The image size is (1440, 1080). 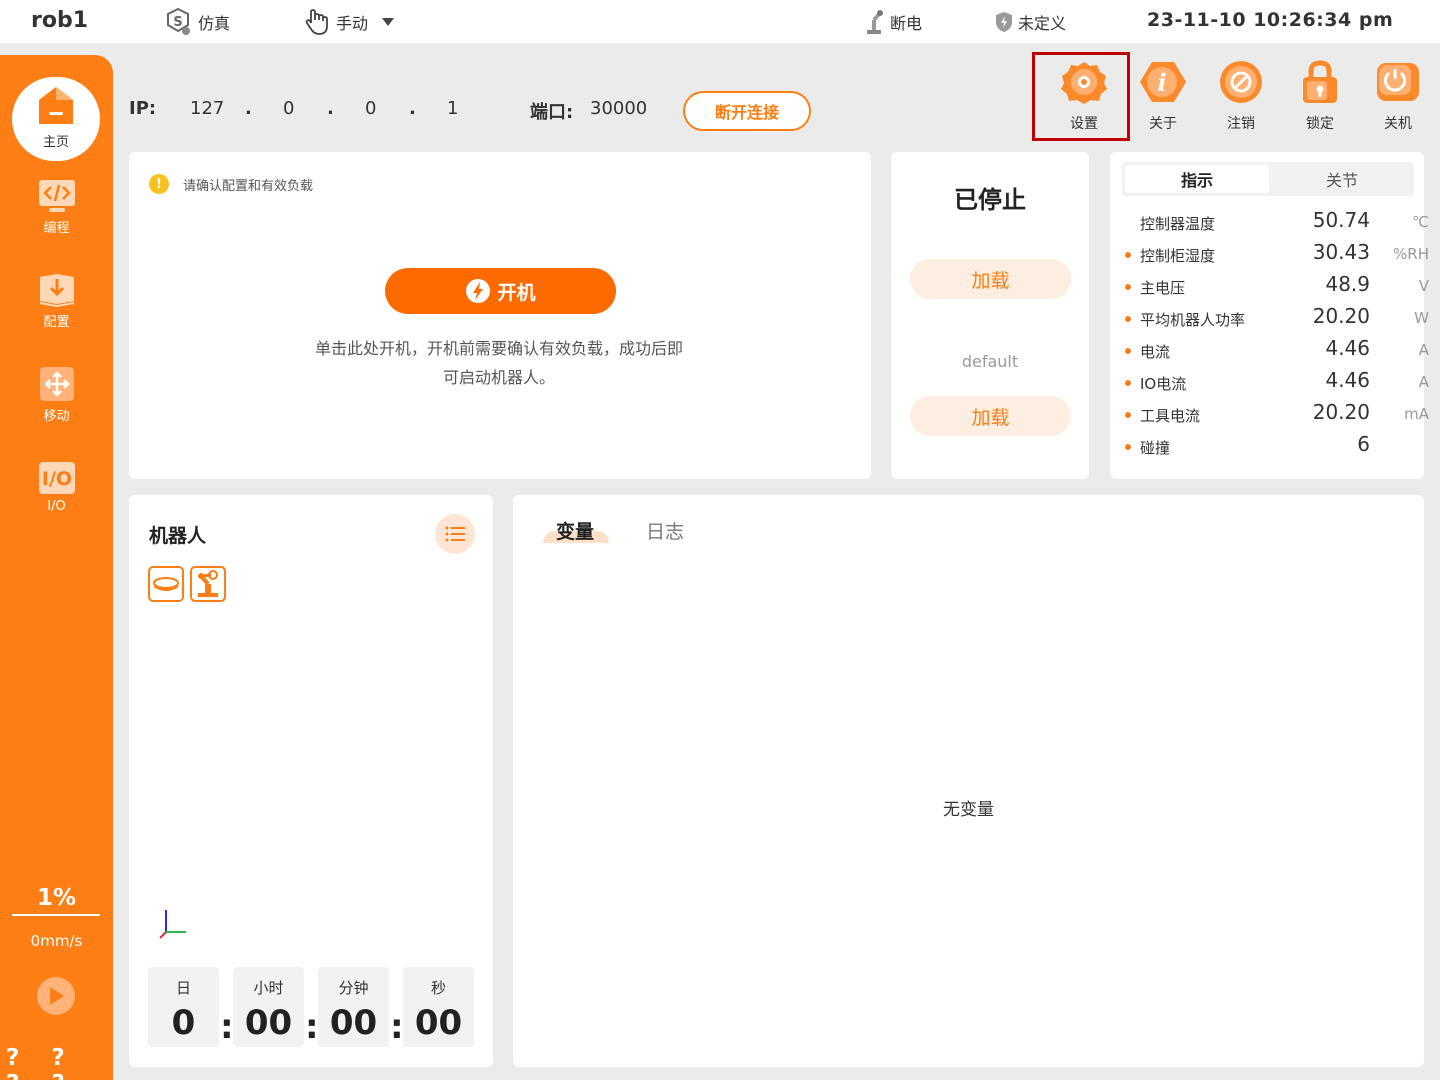 I want to click on sidebar-item-move: 移动, so click(x=56, y=395).